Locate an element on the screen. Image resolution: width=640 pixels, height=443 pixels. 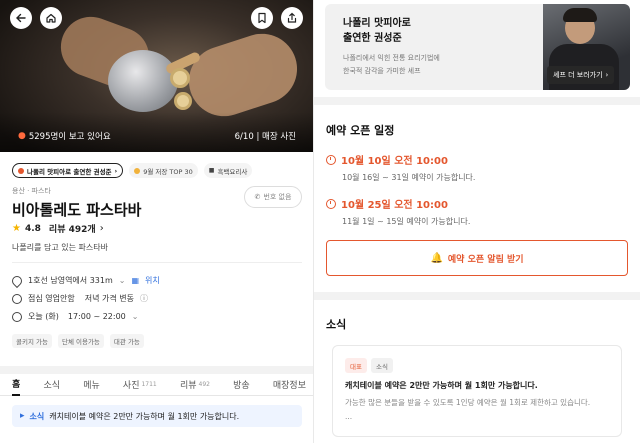
lunch-price: 점심 영업안함 is located at coordinates (51, 298).